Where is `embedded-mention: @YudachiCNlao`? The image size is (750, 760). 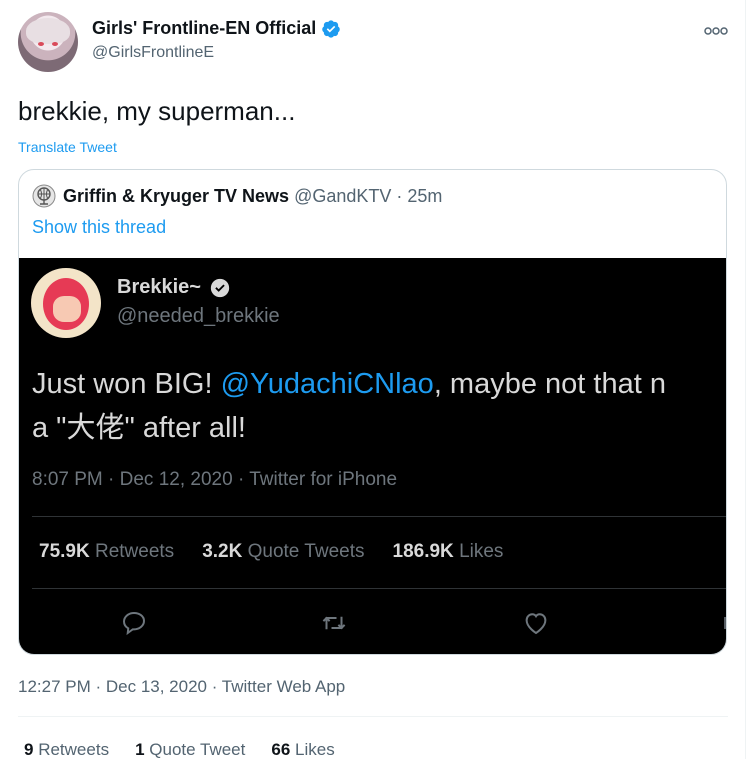
embedded-mention: @YudachiCNlao is located at coordinates (327, 384).